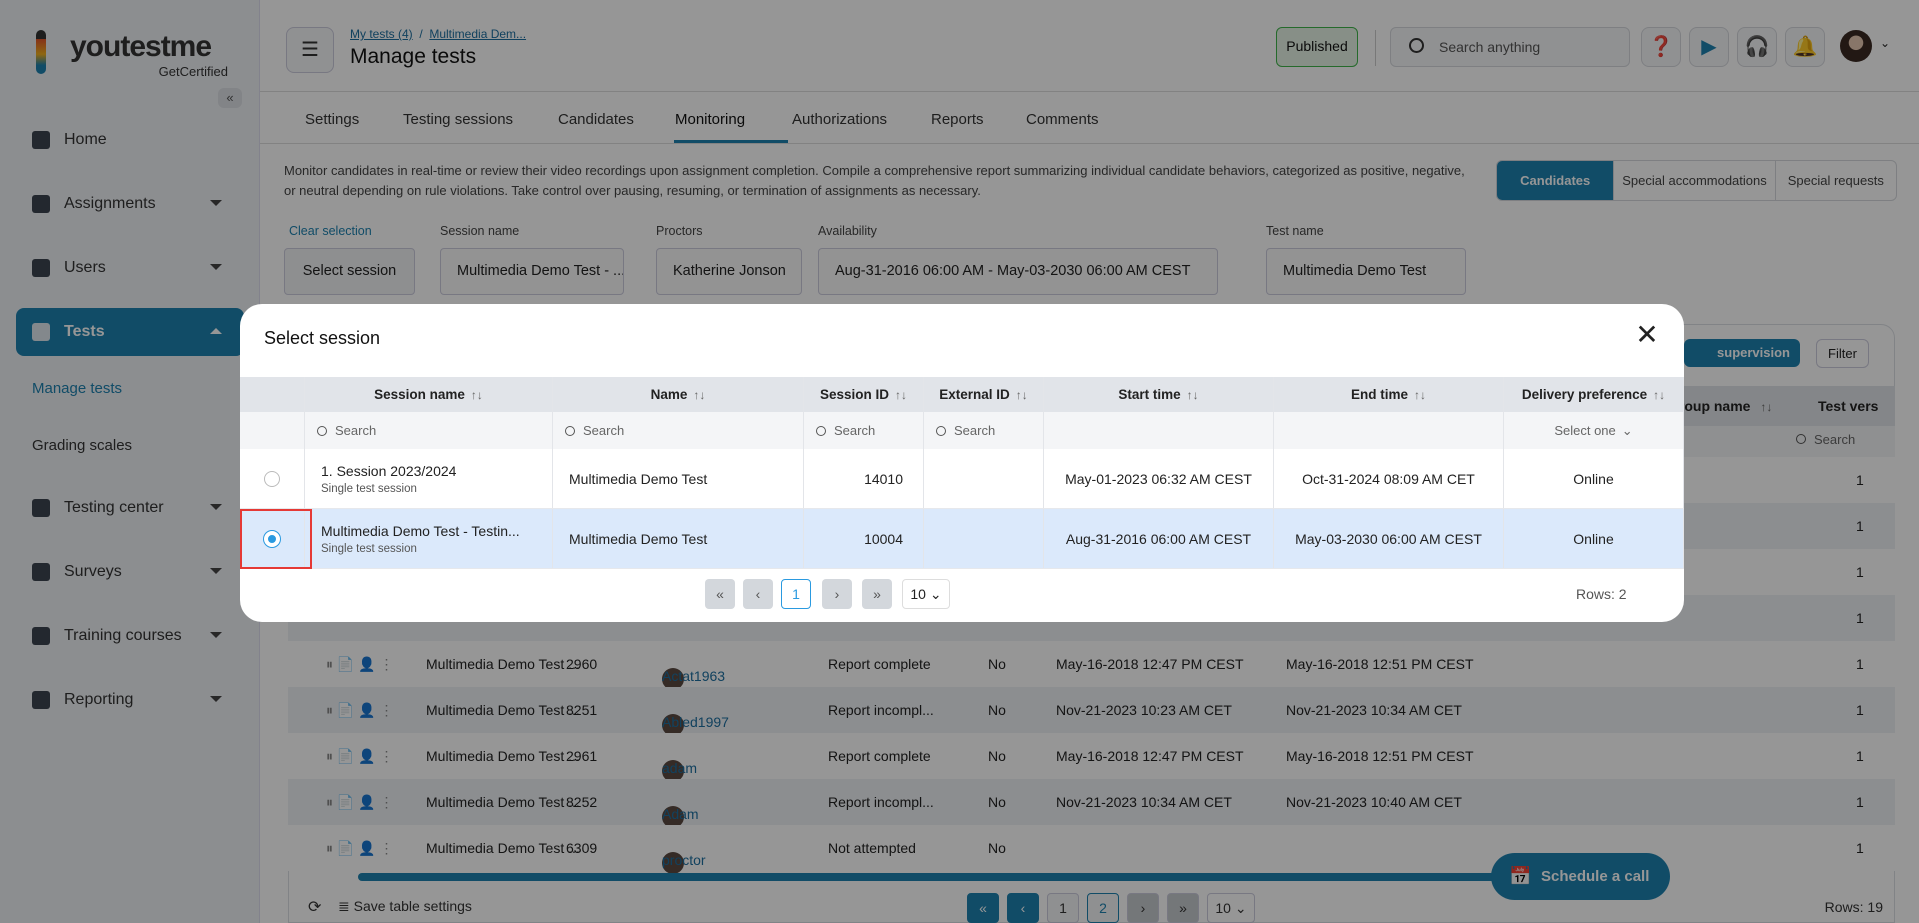  I want to click on select-cell, so click(272, 478).